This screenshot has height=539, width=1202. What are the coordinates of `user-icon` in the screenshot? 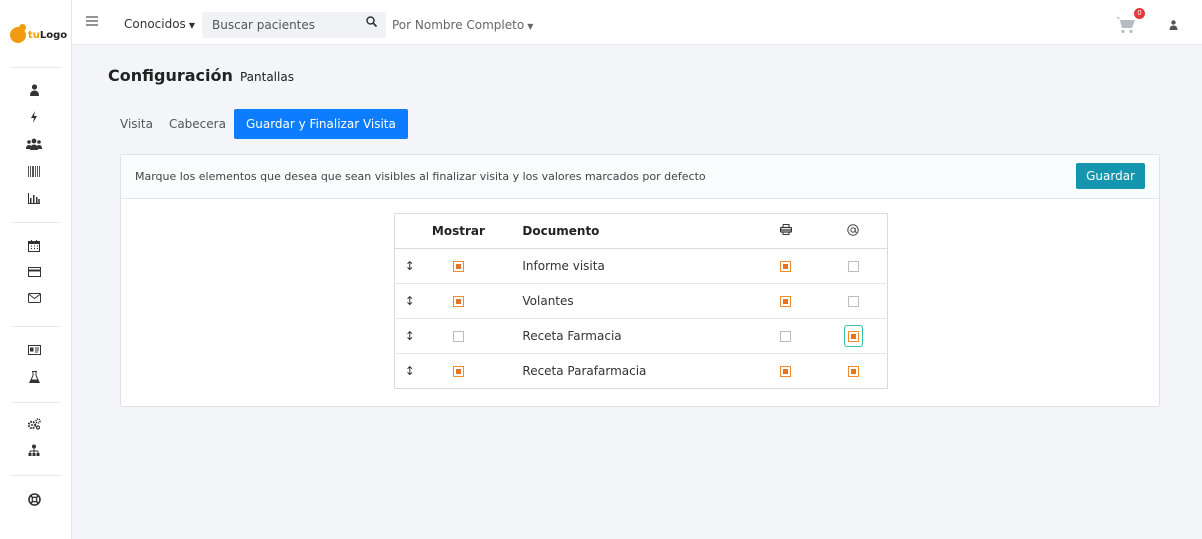 It's located at (34, 90).